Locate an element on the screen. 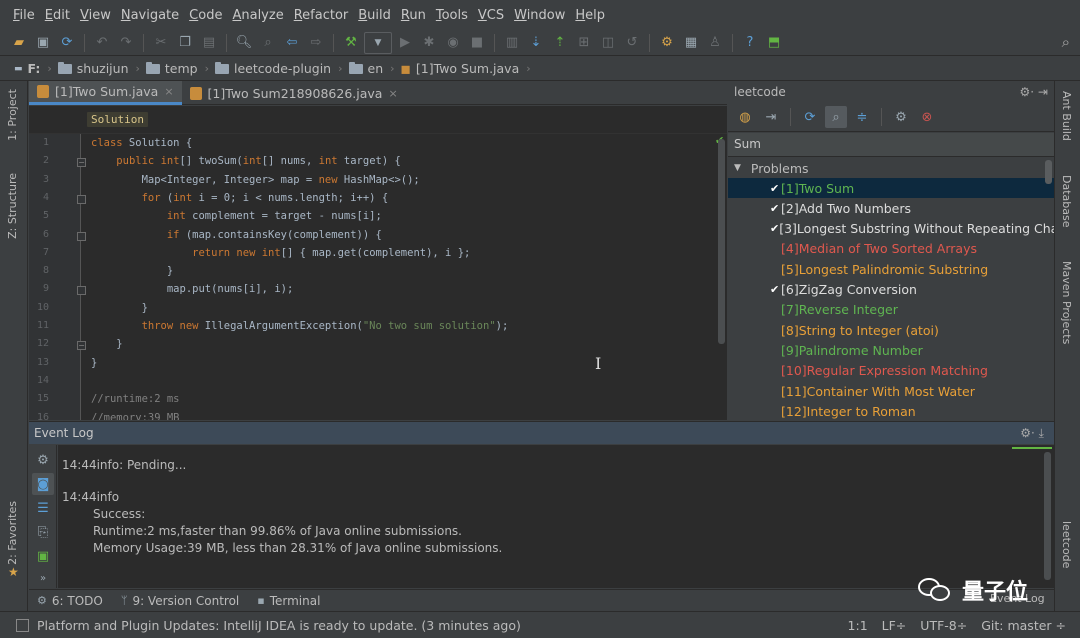 The width and height of the screenshot is (1080, 638). find-problem-icon: ⌕ is located at coordinates (836, 117).